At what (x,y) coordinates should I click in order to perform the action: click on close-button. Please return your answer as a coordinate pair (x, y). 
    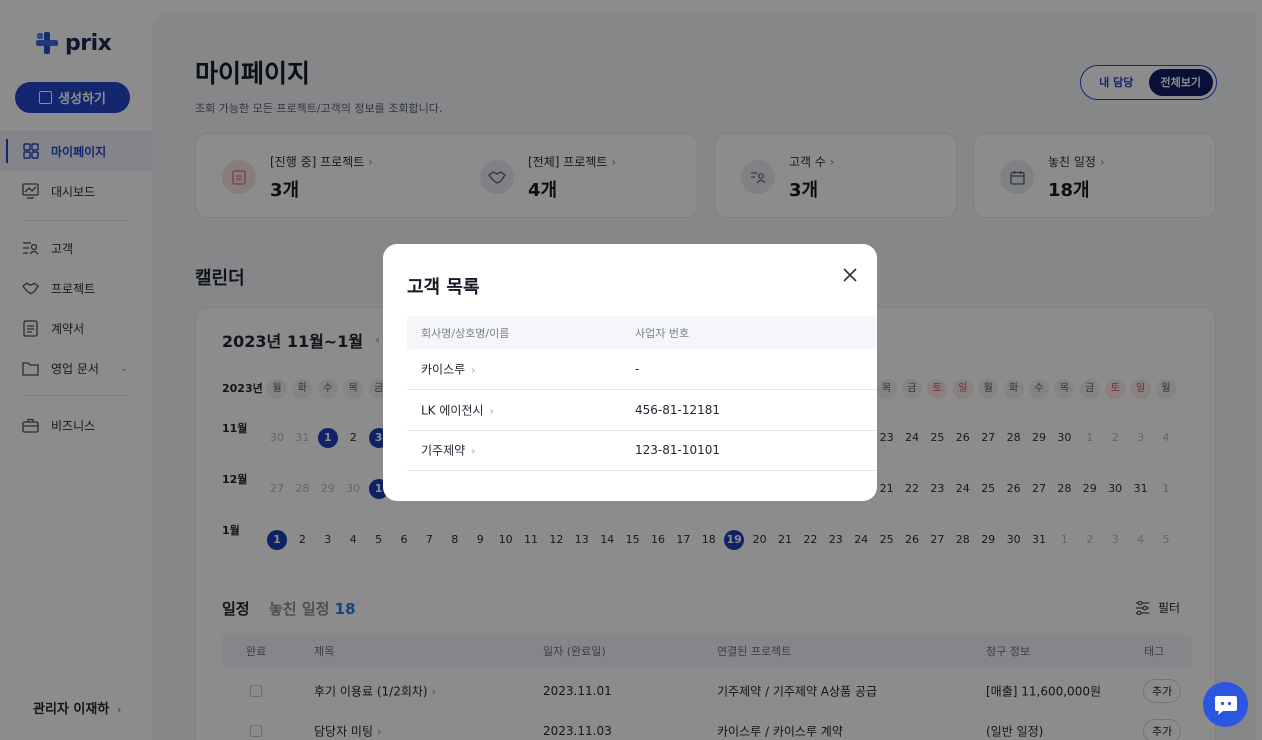
    Looking at the image, I should click on (850, 275).